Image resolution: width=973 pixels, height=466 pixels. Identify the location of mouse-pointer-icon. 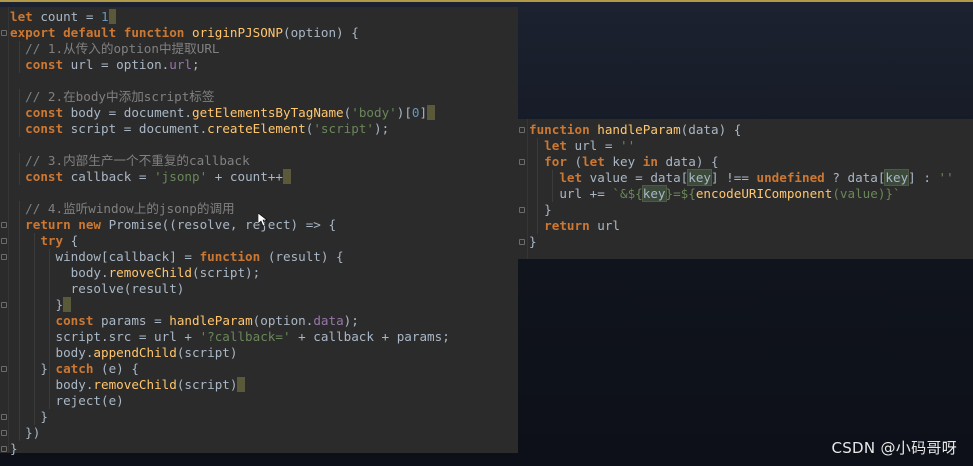
(263, 220).